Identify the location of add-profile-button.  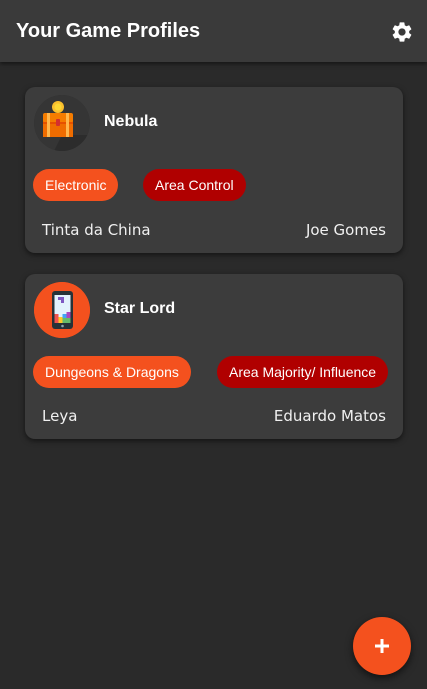
(382, 646).